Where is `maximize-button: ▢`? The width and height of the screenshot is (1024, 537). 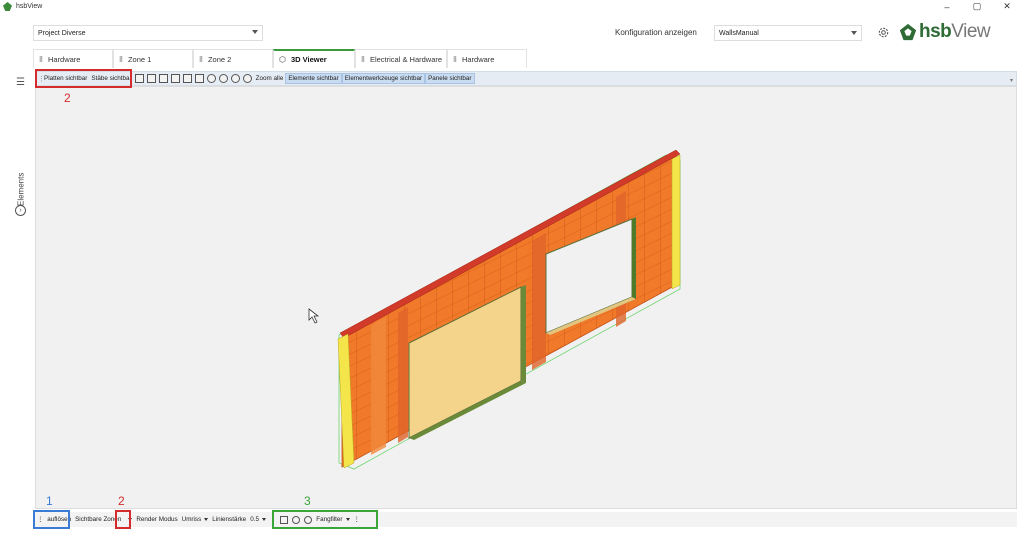
maximize-button: ▢ is located at coordinates (977, 6).